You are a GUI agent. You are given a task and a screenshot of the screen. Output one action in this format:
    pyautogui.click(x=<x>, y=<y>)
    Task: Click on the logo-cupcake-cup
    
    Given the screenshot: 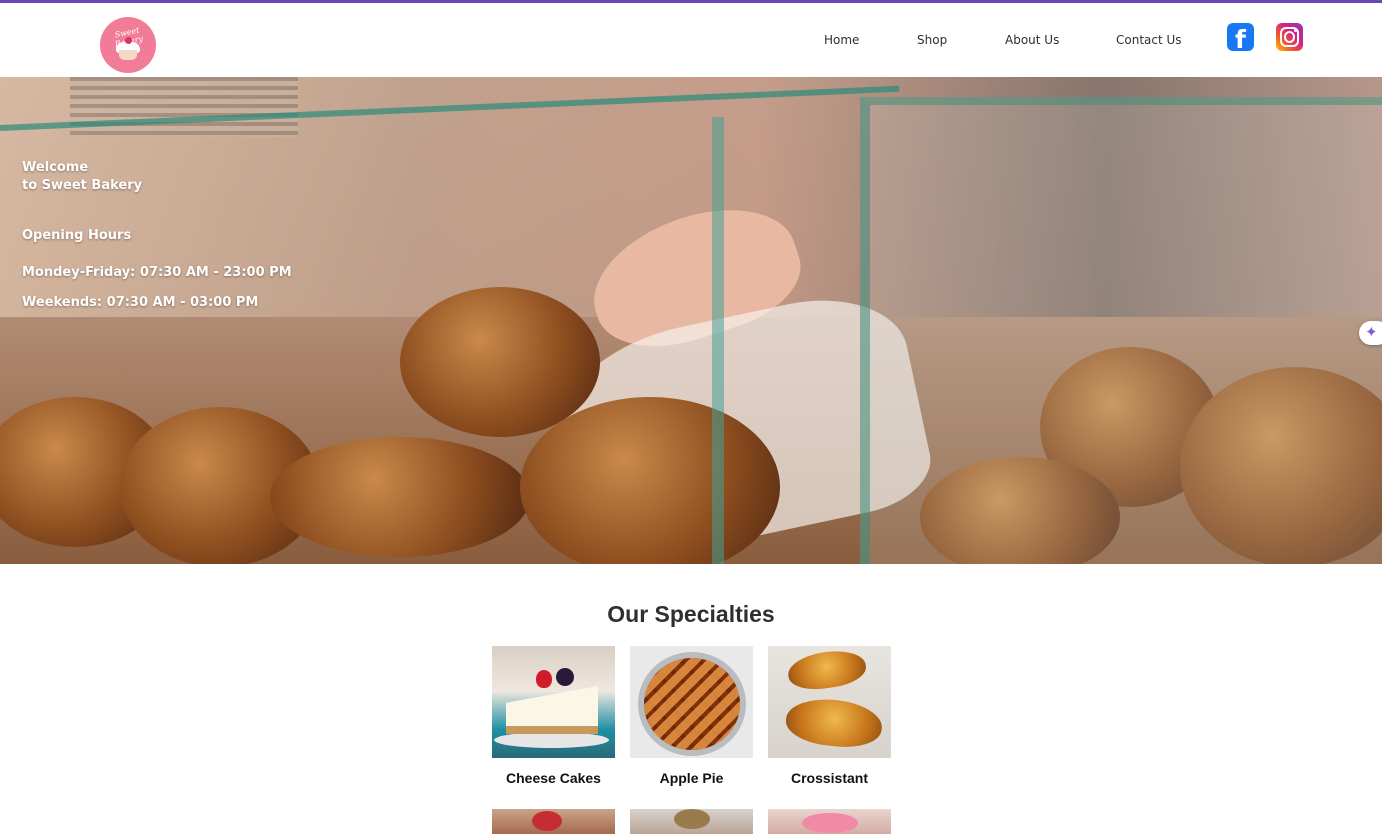 What is the action you would take?
    pyautogui.click(x=128, y=55)
    